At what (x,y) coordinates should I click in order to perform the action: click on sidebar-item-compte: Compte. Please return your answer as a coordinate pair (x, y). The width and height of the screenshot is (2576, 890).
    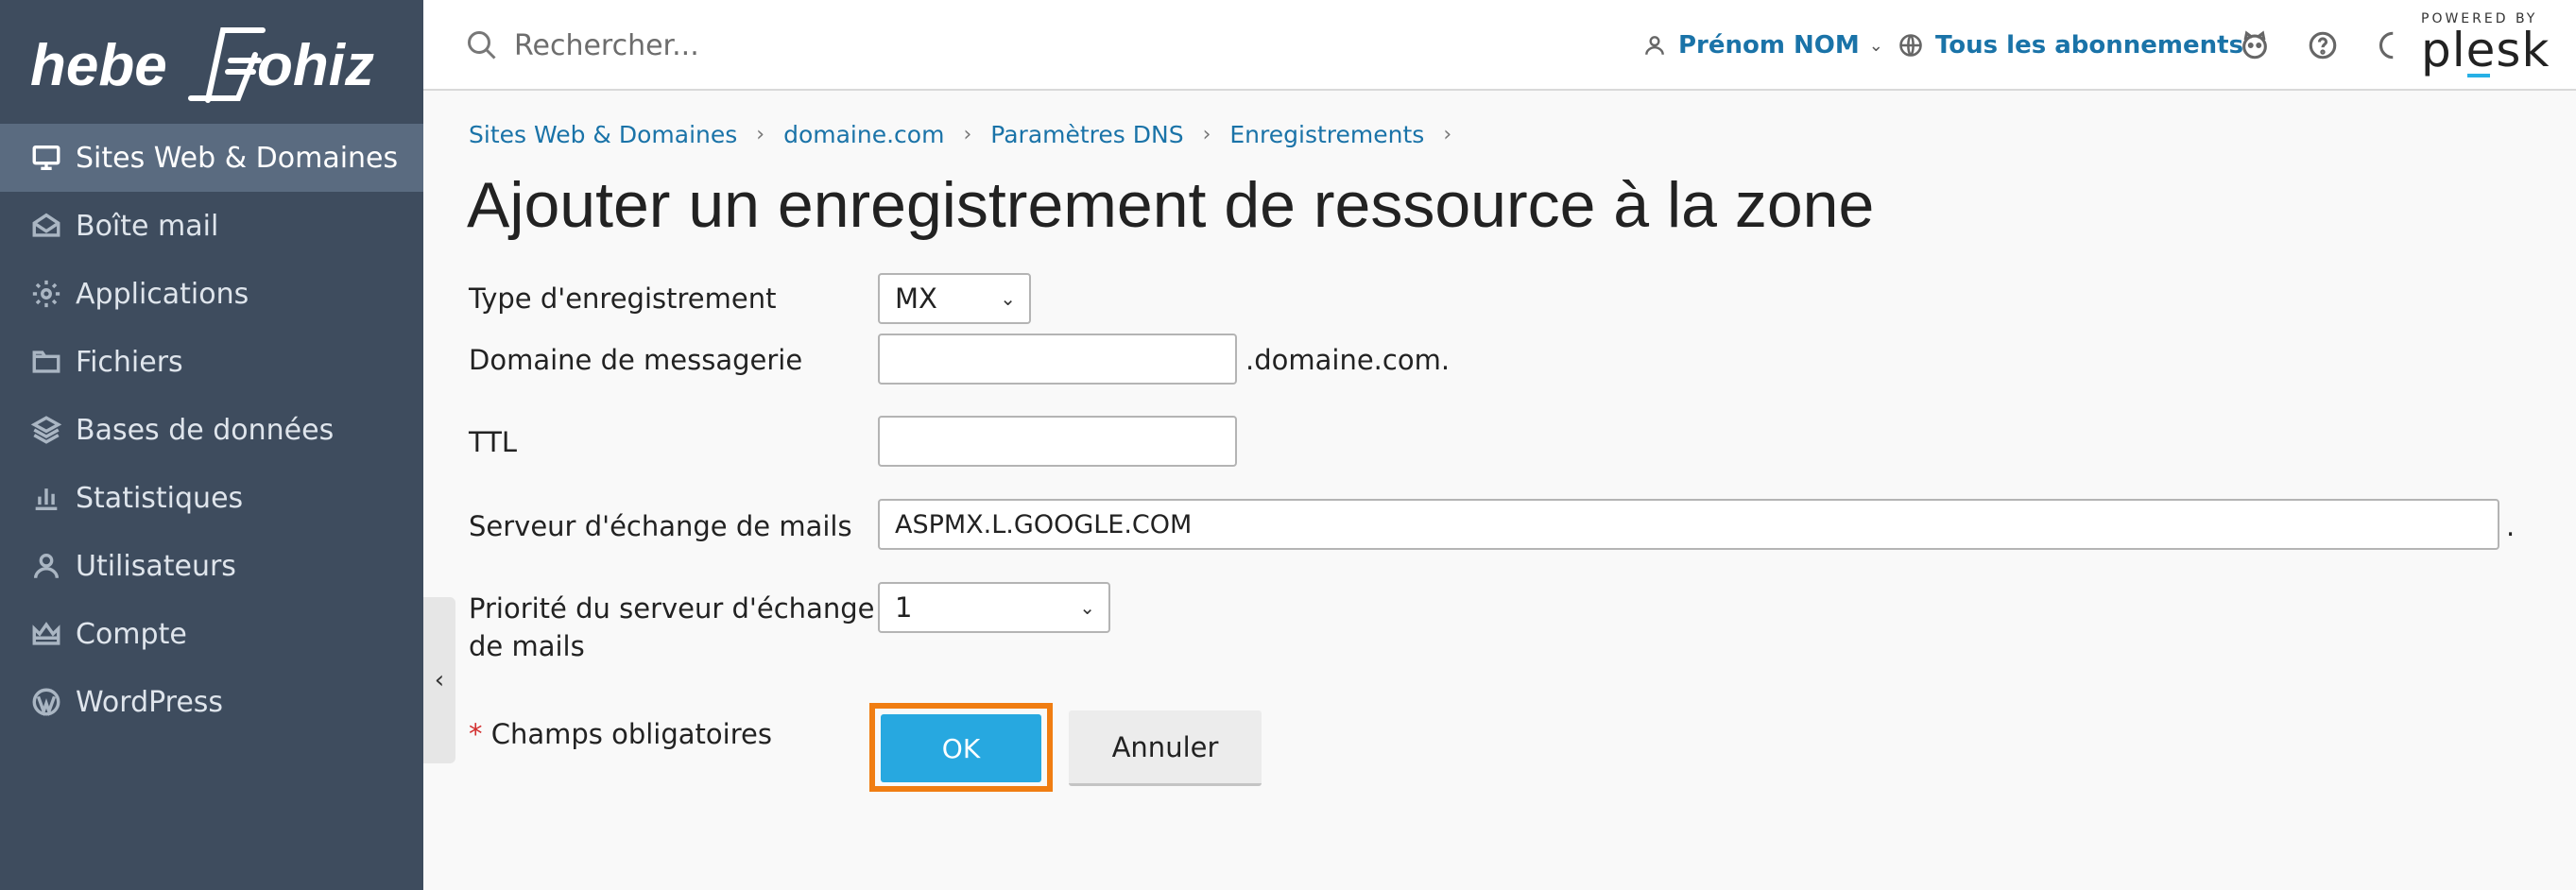
    Looking at the image, I should click on (211, 634).